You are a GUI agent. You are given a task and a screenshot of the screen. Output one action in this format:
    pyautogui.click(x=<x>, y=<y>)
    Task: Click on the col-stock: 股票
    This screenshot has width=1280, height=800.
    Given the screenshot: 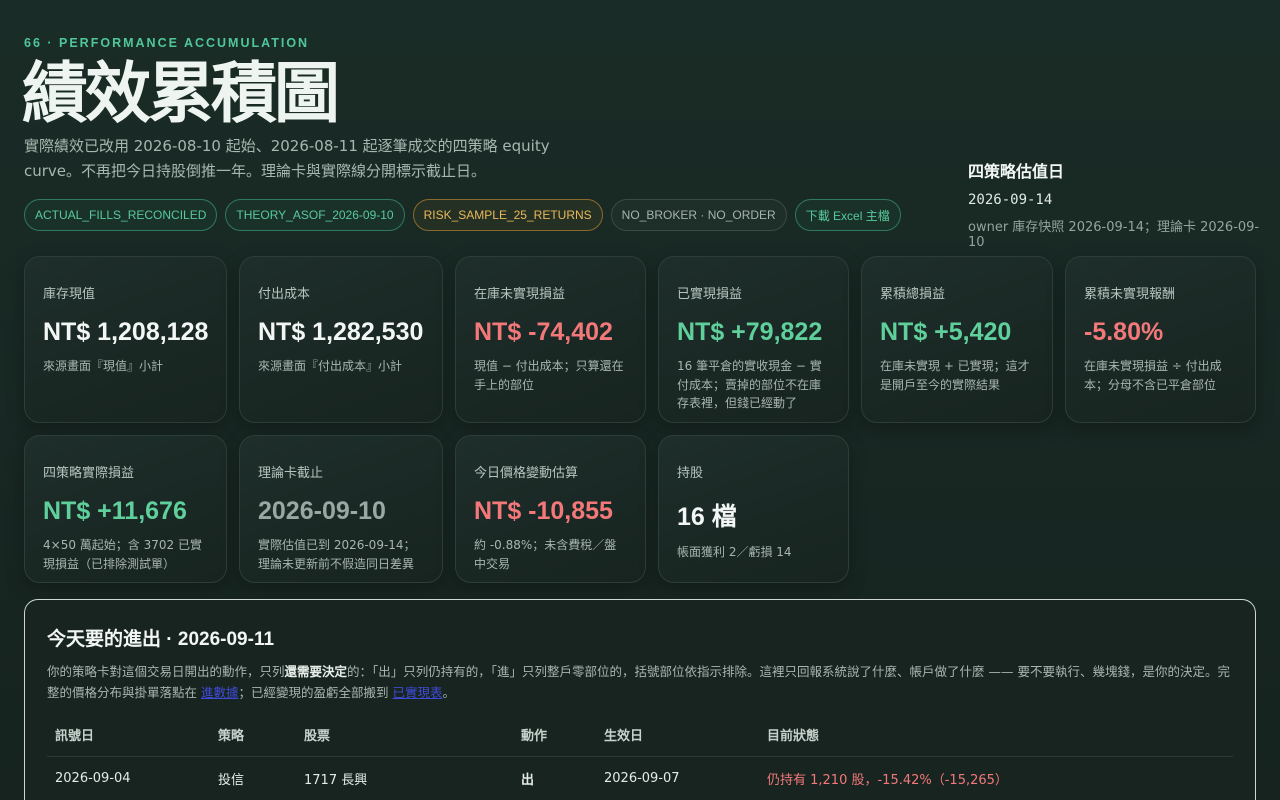 What is the action you would take?
    pyautogui.click(x=404, y=741)
    